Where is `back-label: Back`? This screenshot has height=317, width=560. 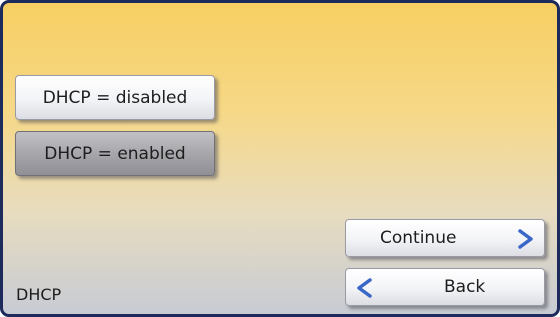 back-label: Back is located at coordinates (465, 287).